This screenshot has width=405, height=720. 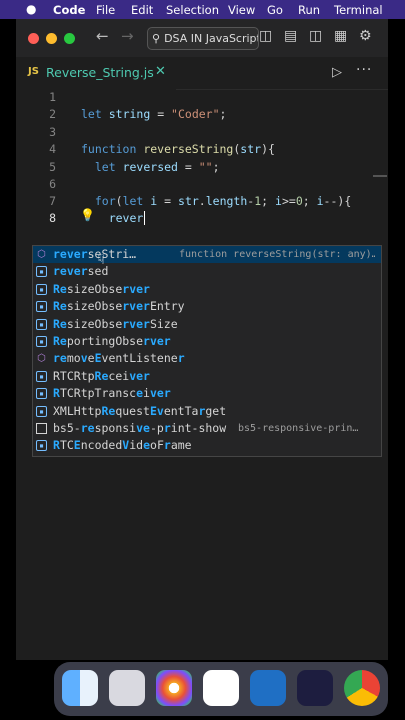 What do you see at coordinates (265, 36) in the screenshot?
I see `toggle-primary-sidebar-icon: ◫` at bounding box center [265, 36].